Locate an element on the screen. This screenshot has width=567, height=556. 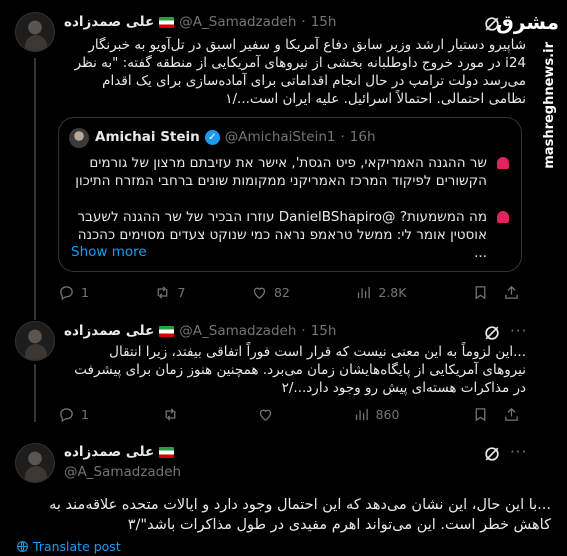
quote-handle: @AmichaiStein1 is located at coordinates (280, 137).